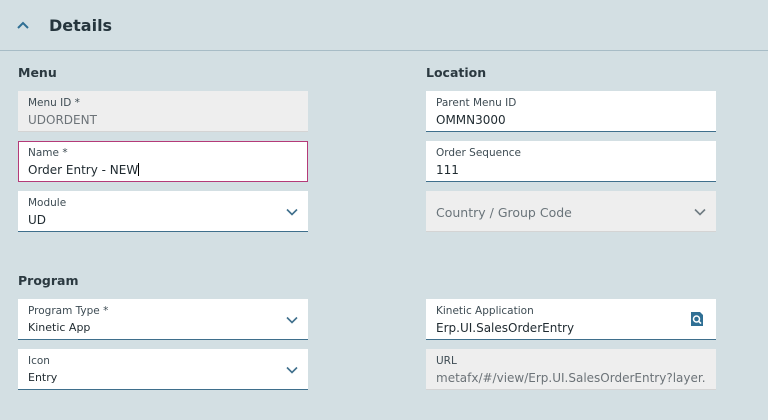 The image size is (768, 420). I want to click on menu-id-field: Menu ID * UDORDENT, so click(163, 111).